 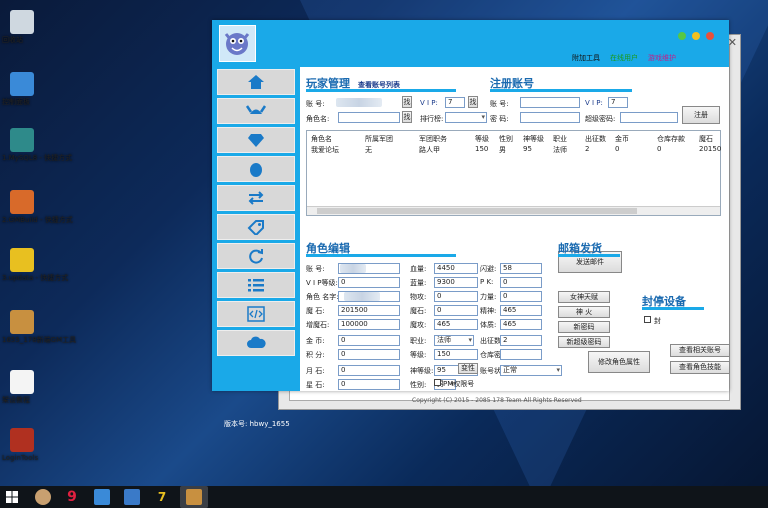 What do you see at coordinates (325, 150) in the screenshot?
I see `grid-cell: 我爱论坛` at bounding box center [325, 150].